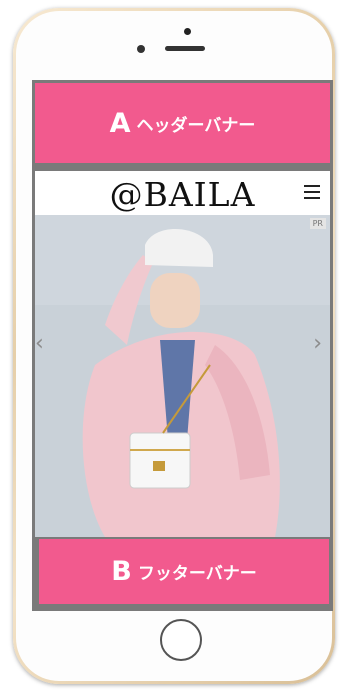 This screenshot has height=690, width=348. What do you see at coordinates (39, 343) in the screenshot?
I see `chevron-left-icon: ‹` at bounding box center [39, 343].